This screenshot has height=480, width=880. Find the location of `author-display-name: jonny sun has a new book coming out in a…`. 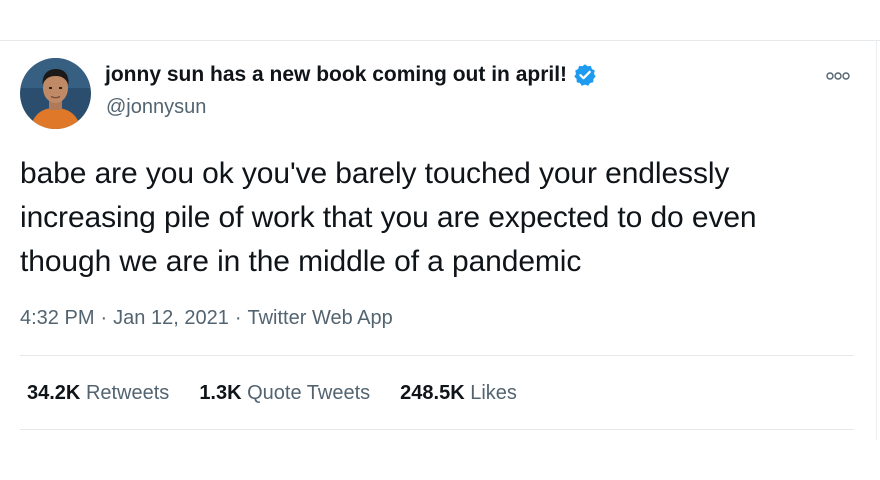

author-display-name: jonny sun has a new book coming out in a… is located at coordinates (336, 75).